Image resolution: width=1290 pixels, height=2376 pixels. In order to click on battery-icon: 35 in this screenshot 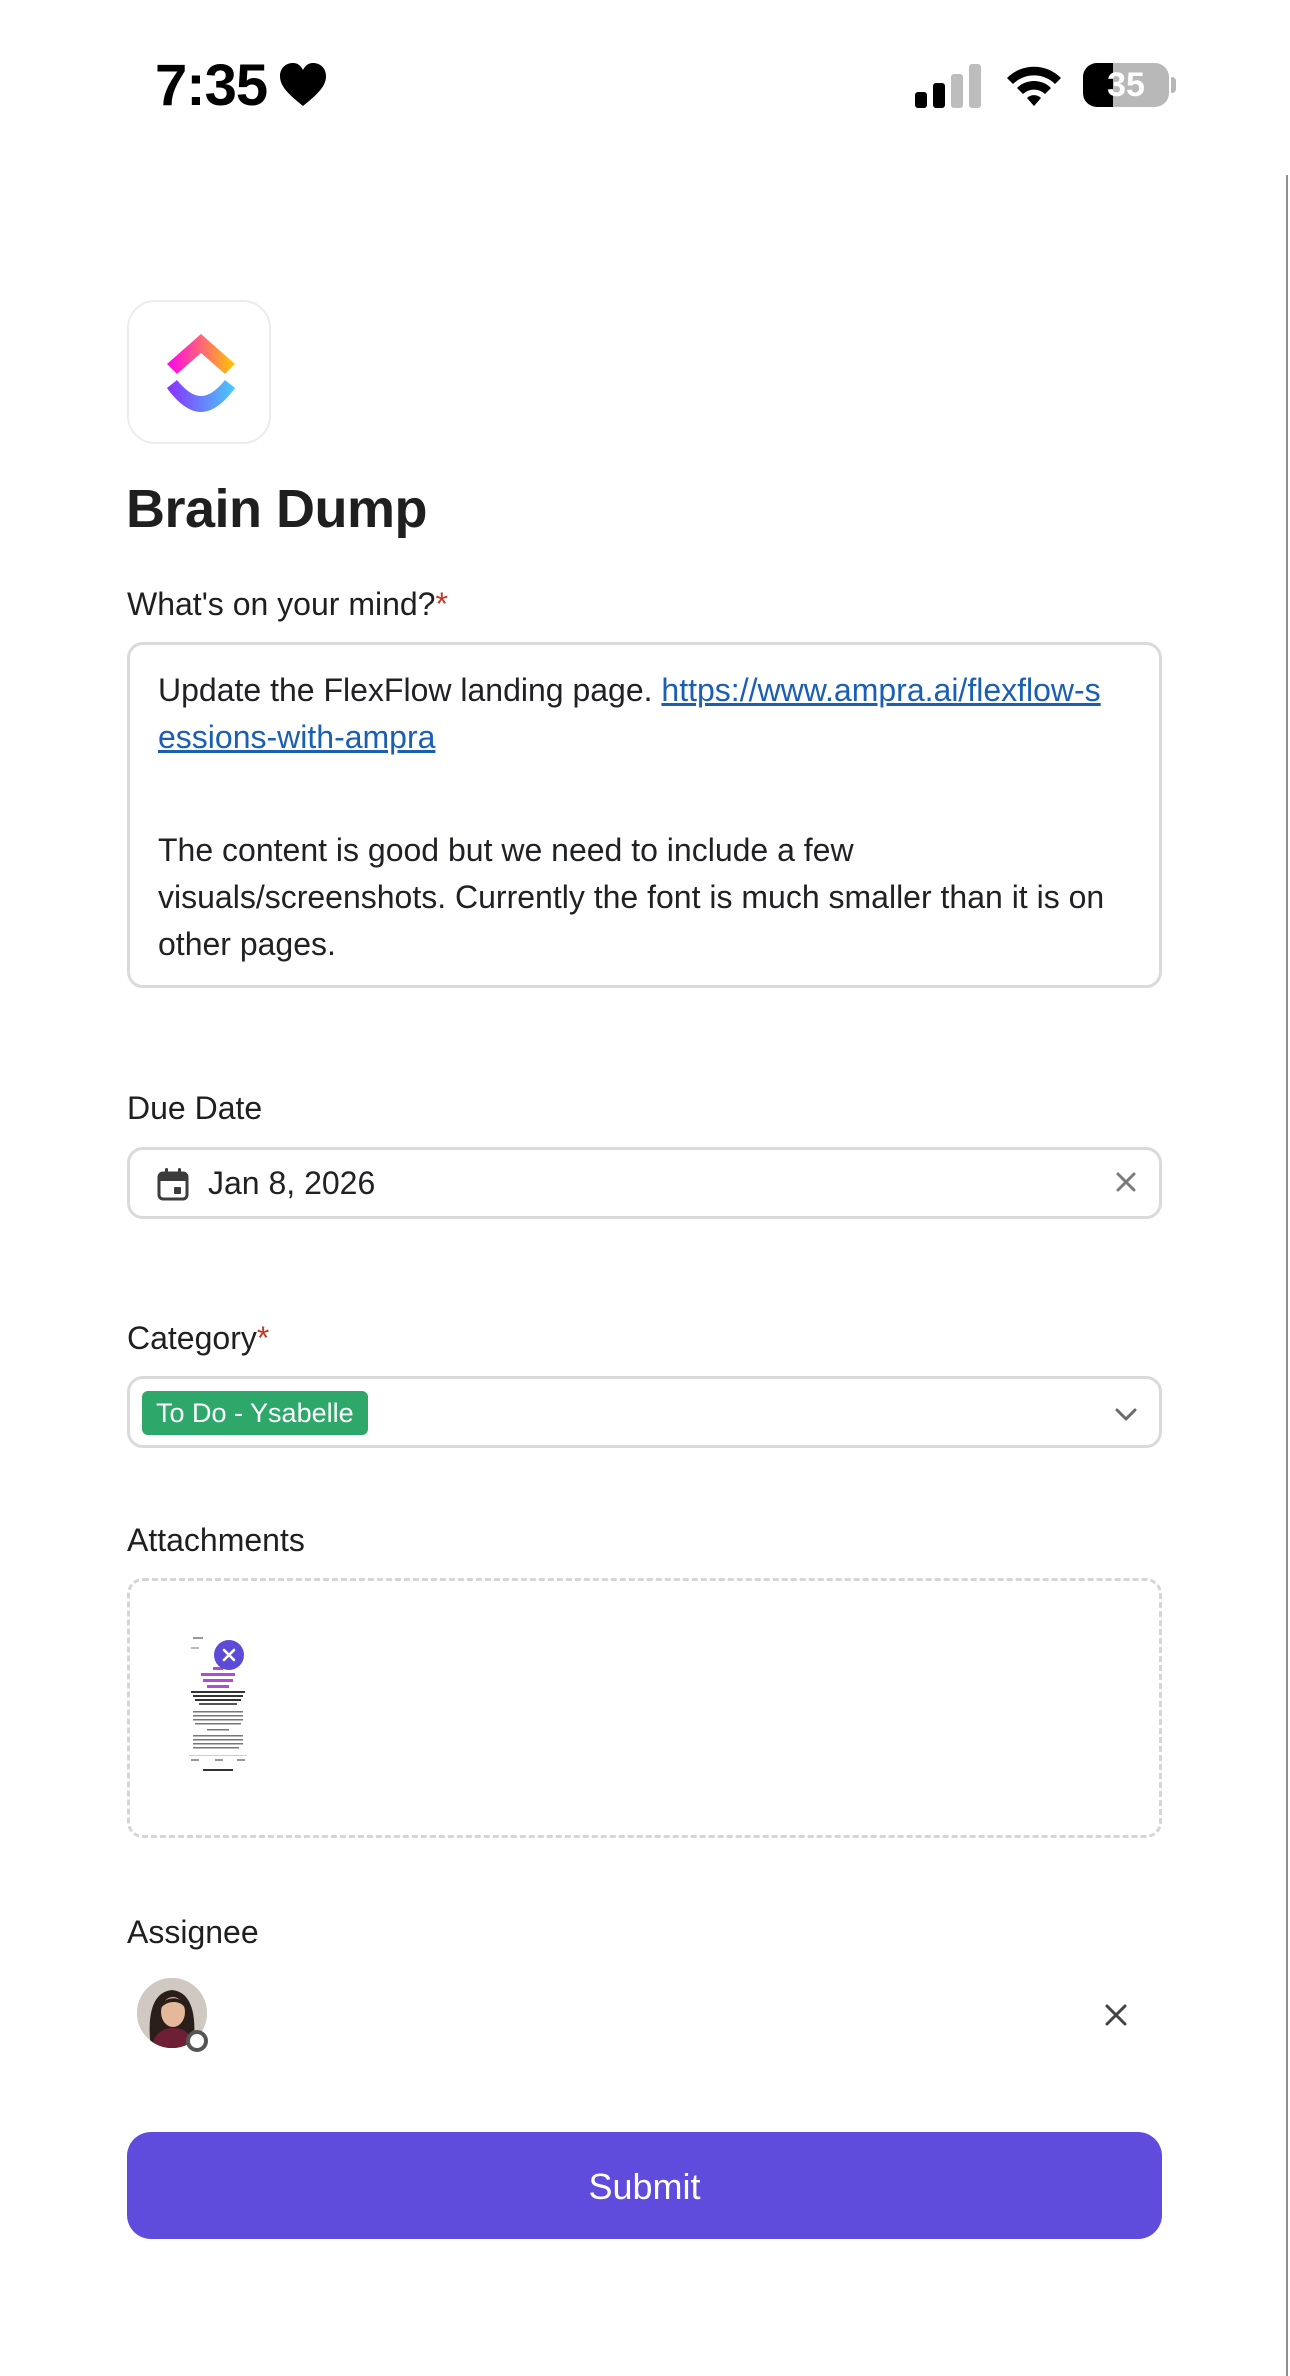, I will do `click(1129, 85)`.